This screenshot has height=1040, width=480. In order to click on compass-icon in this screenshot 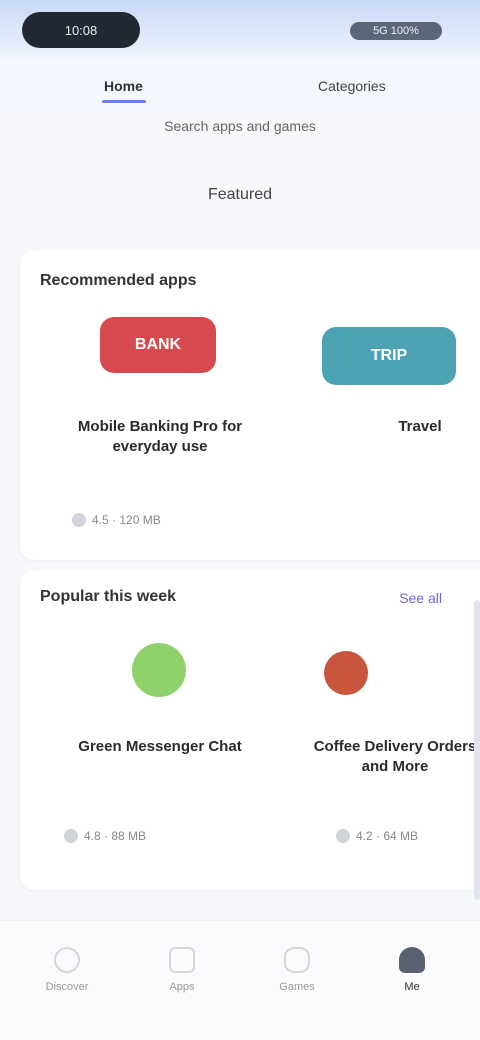, I will do `click(67, 960)`.